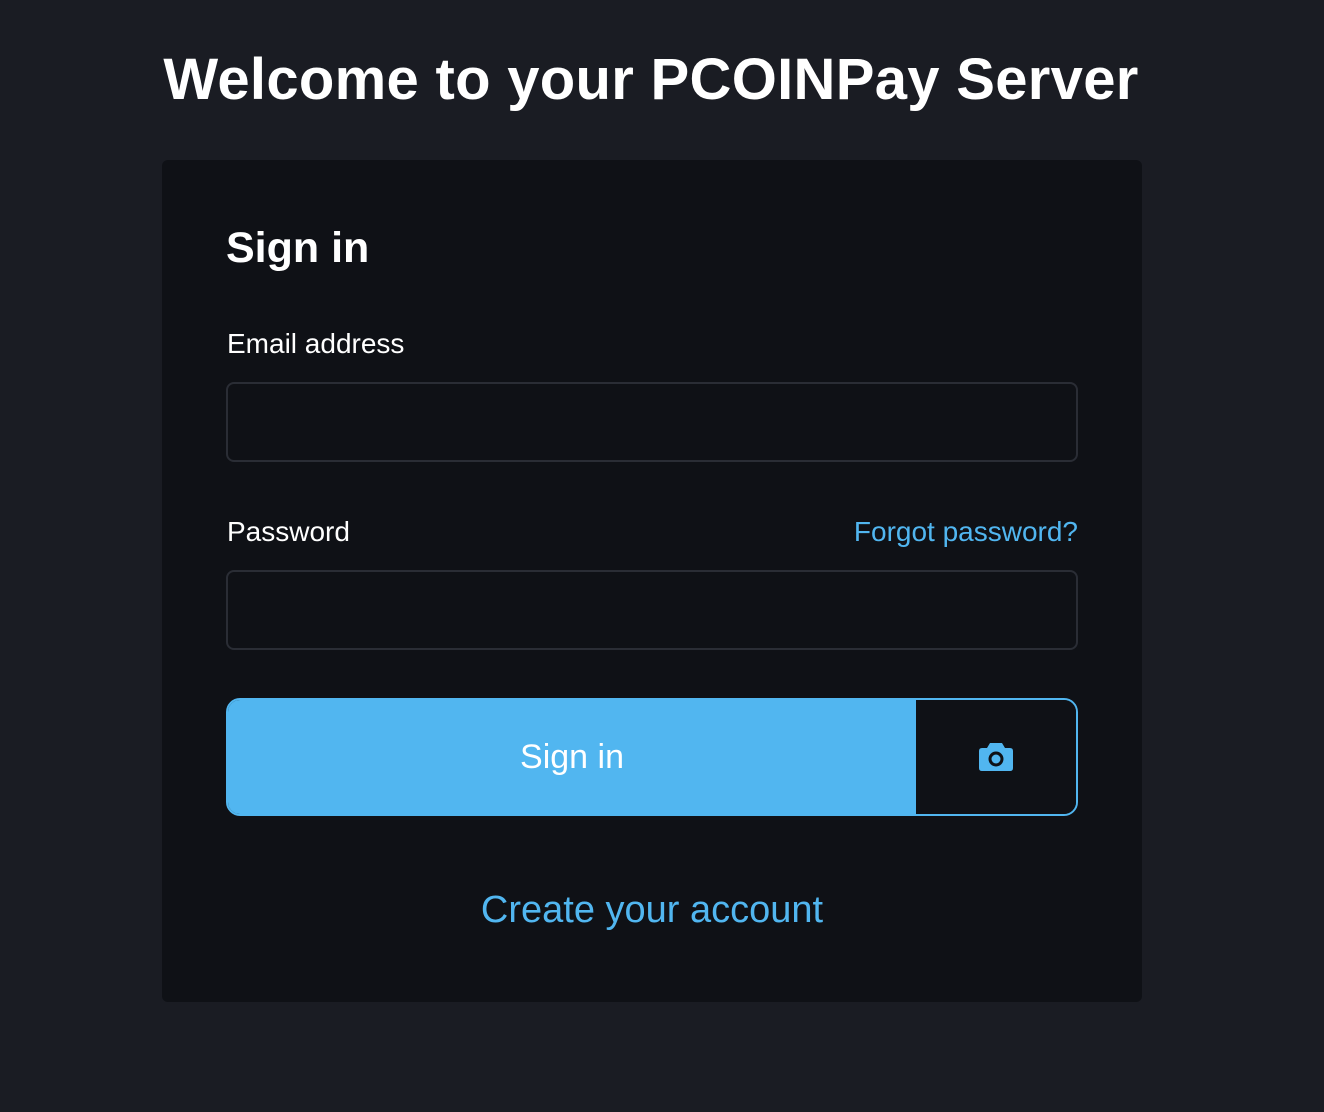  I want to click on camera-login-button, so click(996, 757).